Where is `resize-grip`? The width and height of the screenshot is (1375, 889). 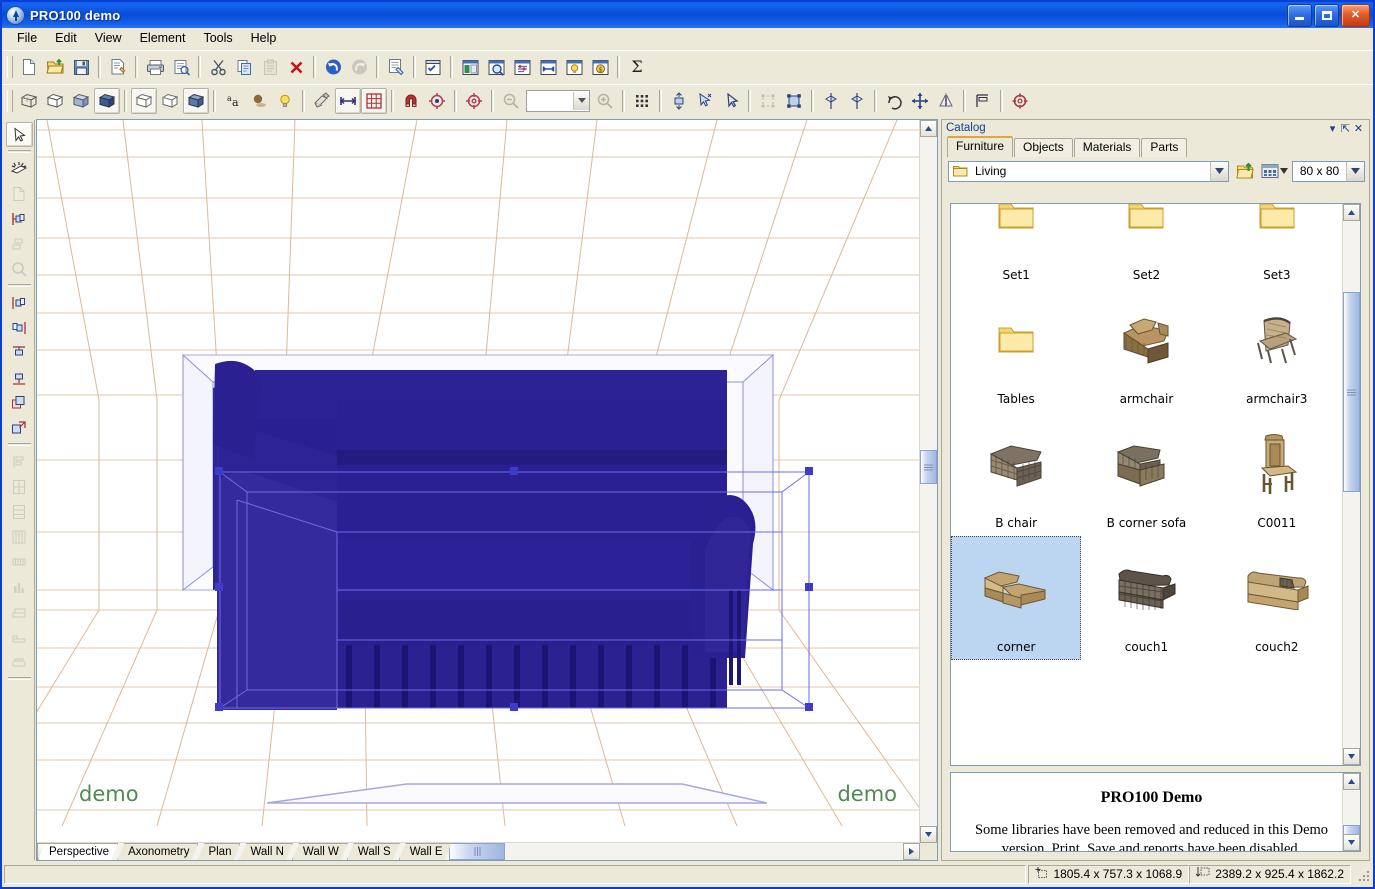
resize-grip is located at coordinates (1362, 874).